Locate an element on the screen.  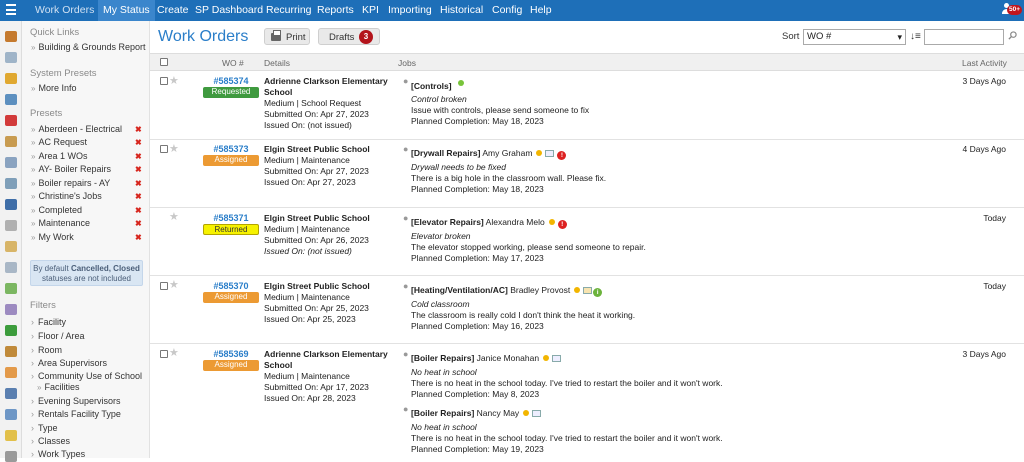
select-all-checkbox is located at coordinates (164, 62).